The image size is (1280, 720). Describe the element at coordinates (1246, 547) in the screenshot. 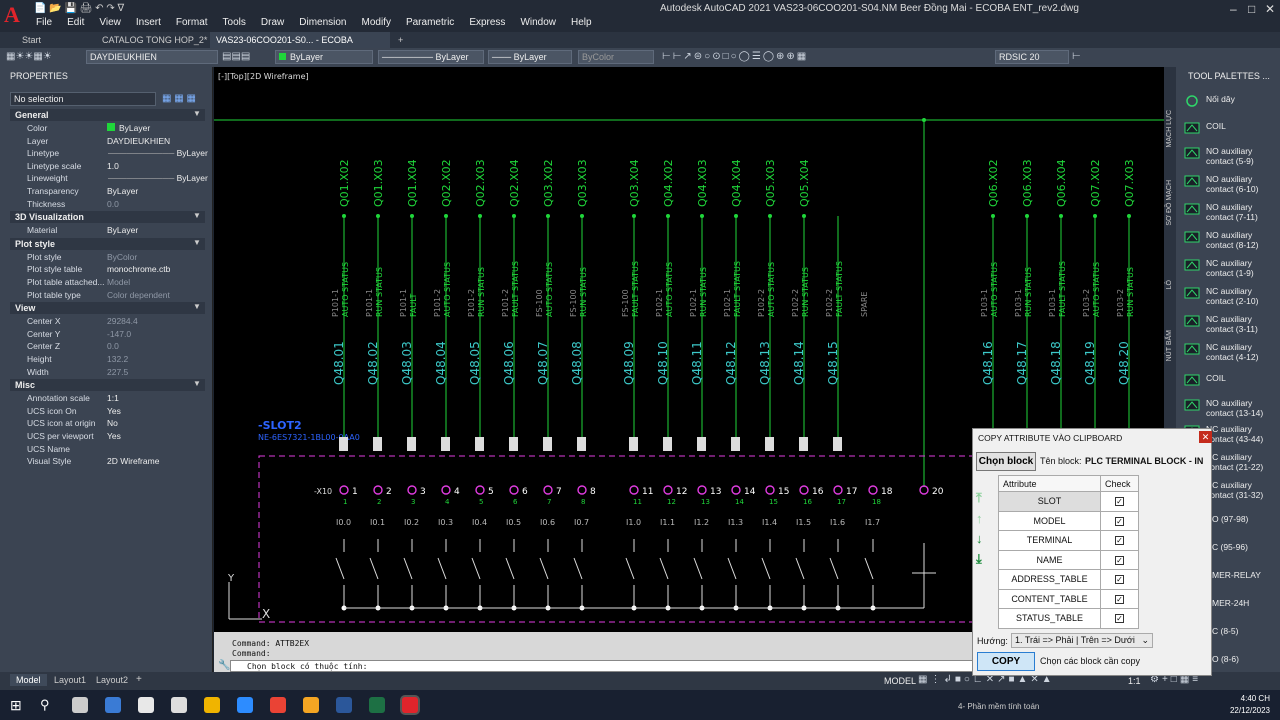

I see `palette-item-label: C (95-96)` at that location.